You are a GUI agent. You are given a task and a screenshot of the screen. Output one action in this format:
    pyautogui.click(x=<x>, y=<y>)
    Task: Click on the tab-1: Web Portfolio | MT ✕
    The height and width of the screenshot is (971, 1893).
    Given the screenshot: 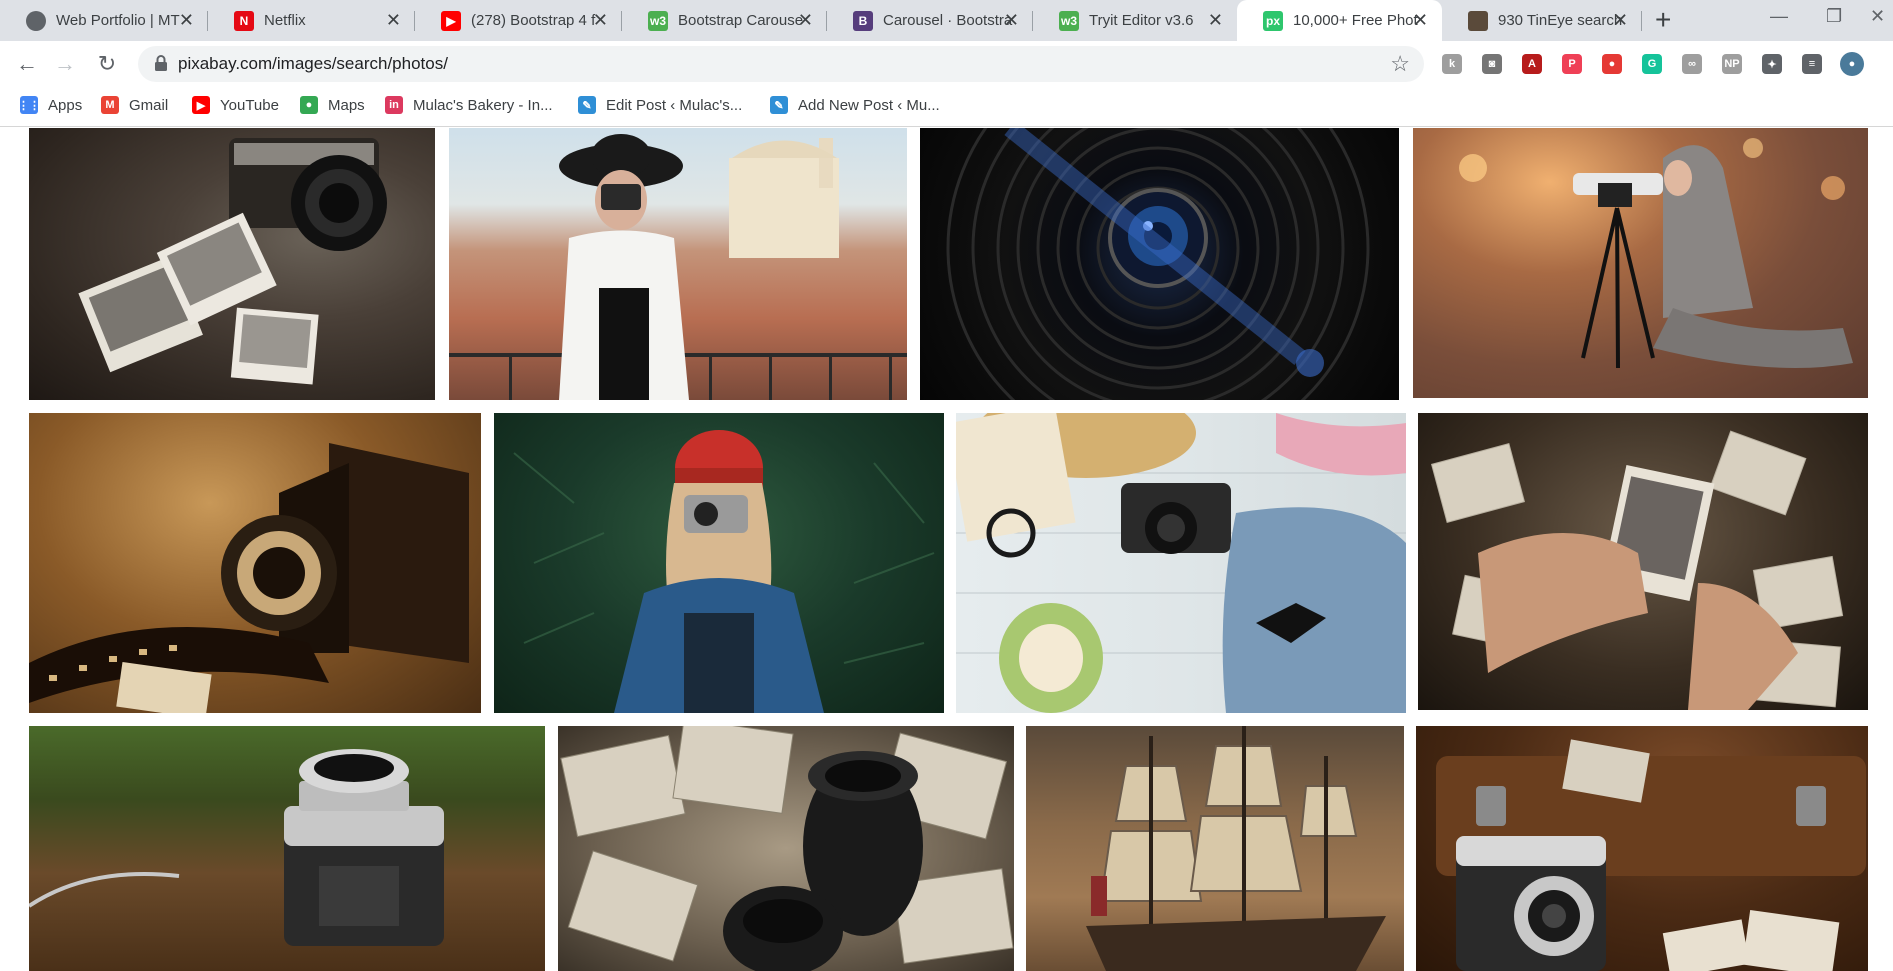 What is the action you would take?
    pyautogui.click(x=104, y=20)
    